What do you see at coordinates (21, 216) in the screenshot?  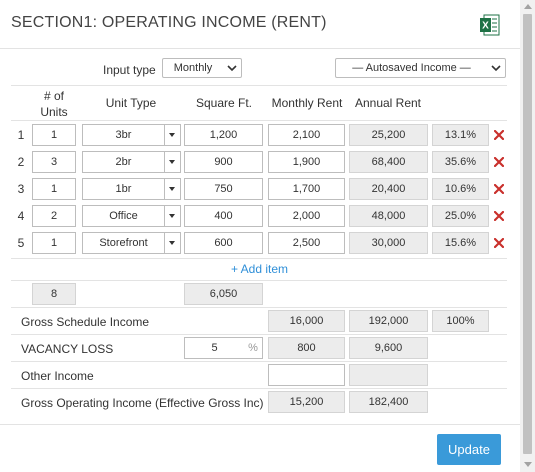 I see `row-number: 4` at bounding box center [21, 216].